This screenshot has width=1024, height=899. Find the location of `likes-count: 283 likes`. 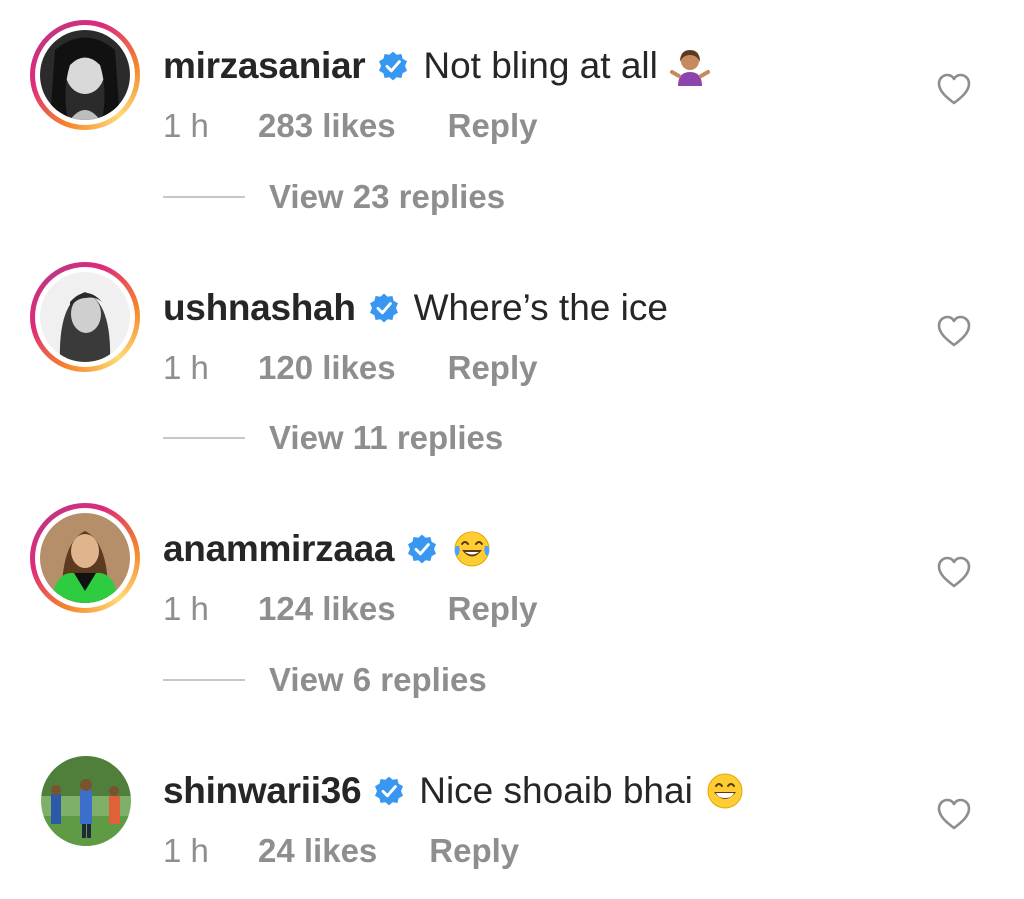

likes-count: 283 likes is located at coordinates (327, 126).